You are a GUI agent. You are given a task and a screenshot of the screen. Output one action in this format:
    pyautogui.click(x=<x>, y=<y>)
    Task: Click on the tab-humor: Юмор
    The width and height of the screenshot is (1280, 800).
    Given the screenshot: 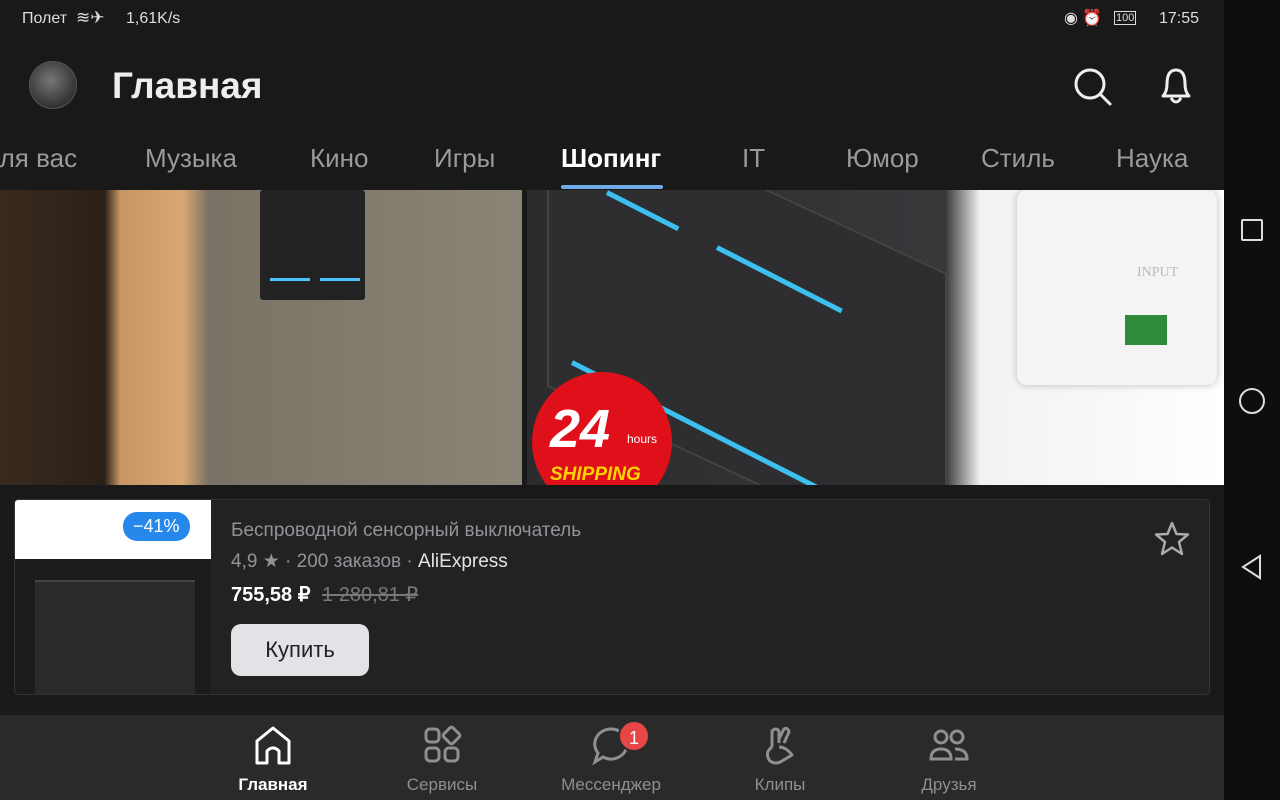 What is the action you would take?
    pyautogui.click(x=882, y=158)
    